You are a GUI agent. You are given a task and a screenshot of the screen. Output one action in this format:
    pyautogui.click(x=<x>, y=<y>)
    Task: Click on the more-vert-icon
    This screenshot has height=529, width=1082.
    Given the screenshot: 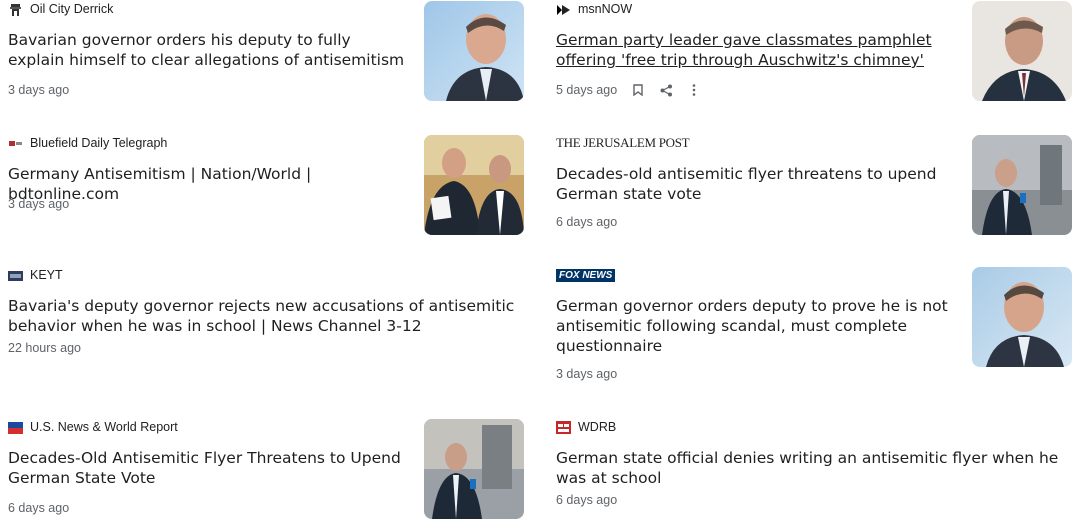 What is the action you would take?
    pyautogui.click(x=694, y=90)
    